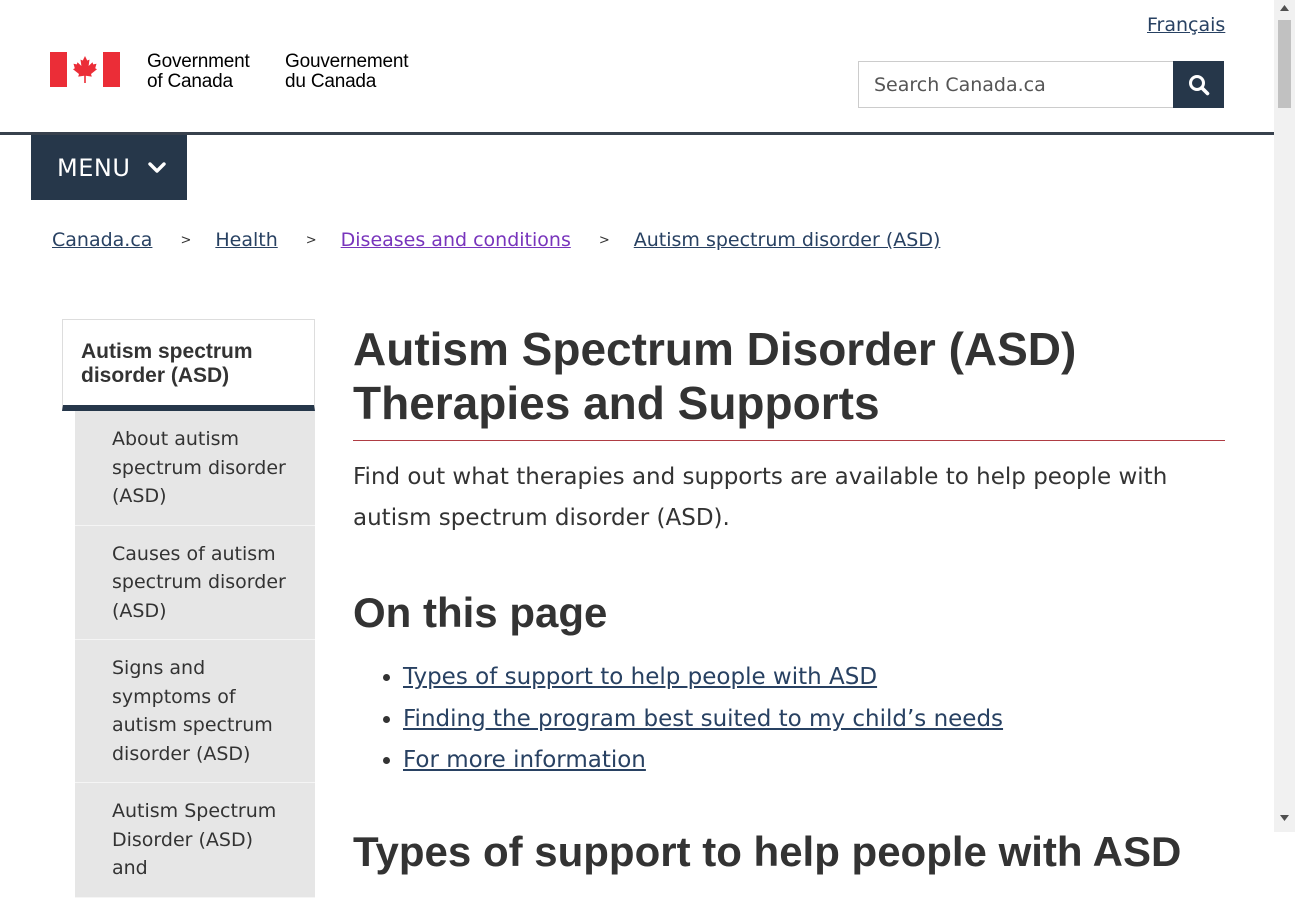  I want to click on vertical-scrollbar, so click(1284, 416).